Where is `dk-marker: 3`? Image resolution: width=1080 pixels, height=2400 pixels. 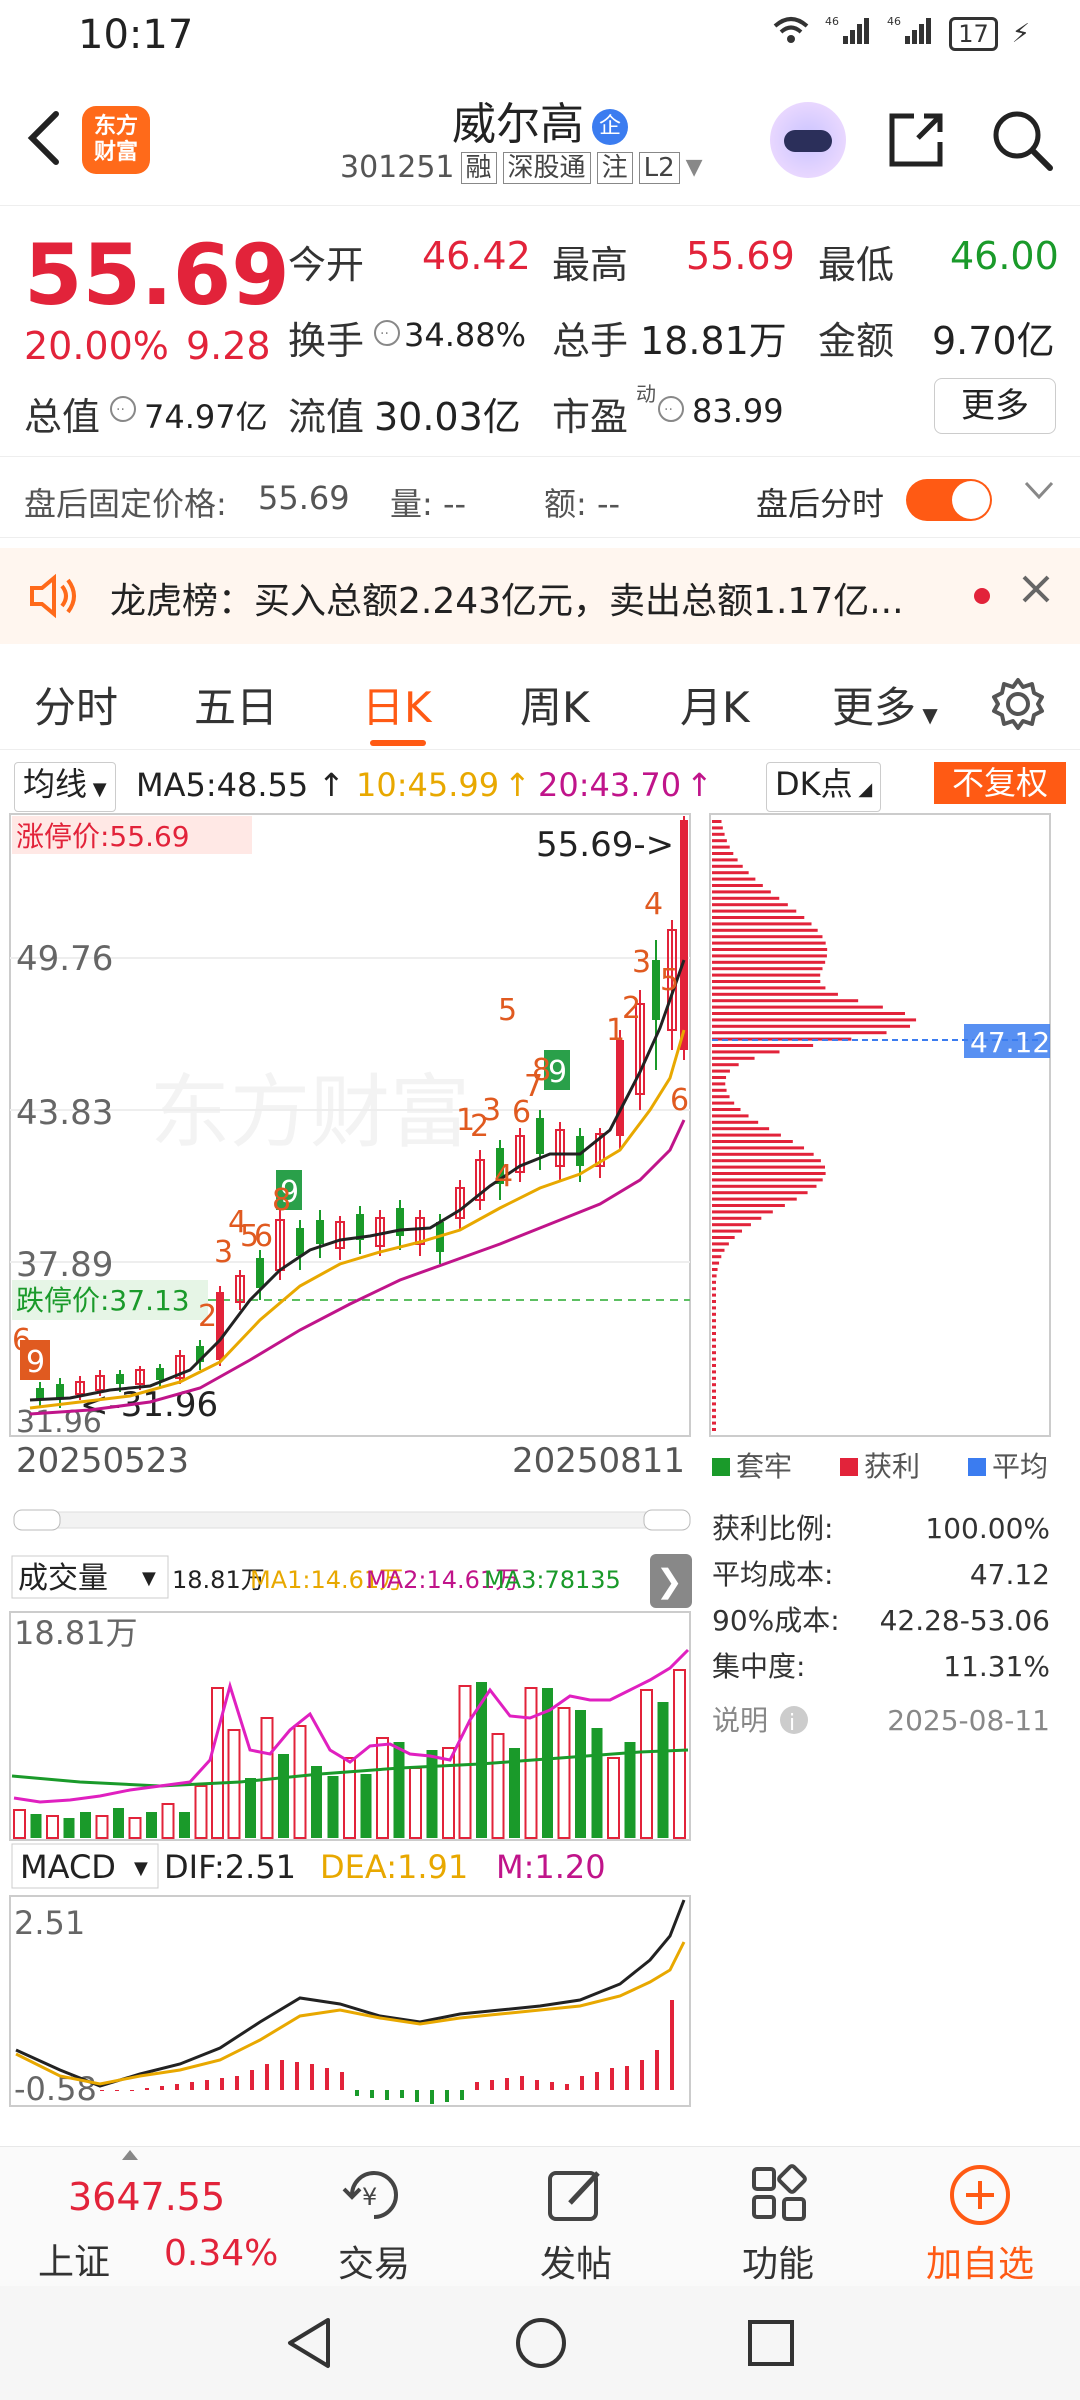
dk-marker: 3 is located at coordinates (491, 1110).